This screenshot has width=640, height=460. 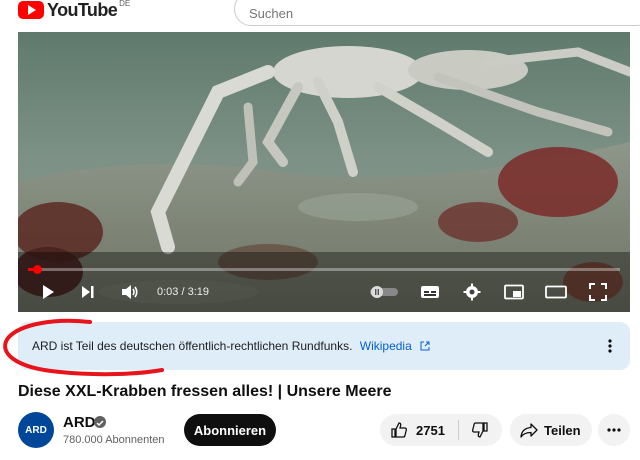 I want to click on like-dislike-group: 2751, so click(x=441, y=430).